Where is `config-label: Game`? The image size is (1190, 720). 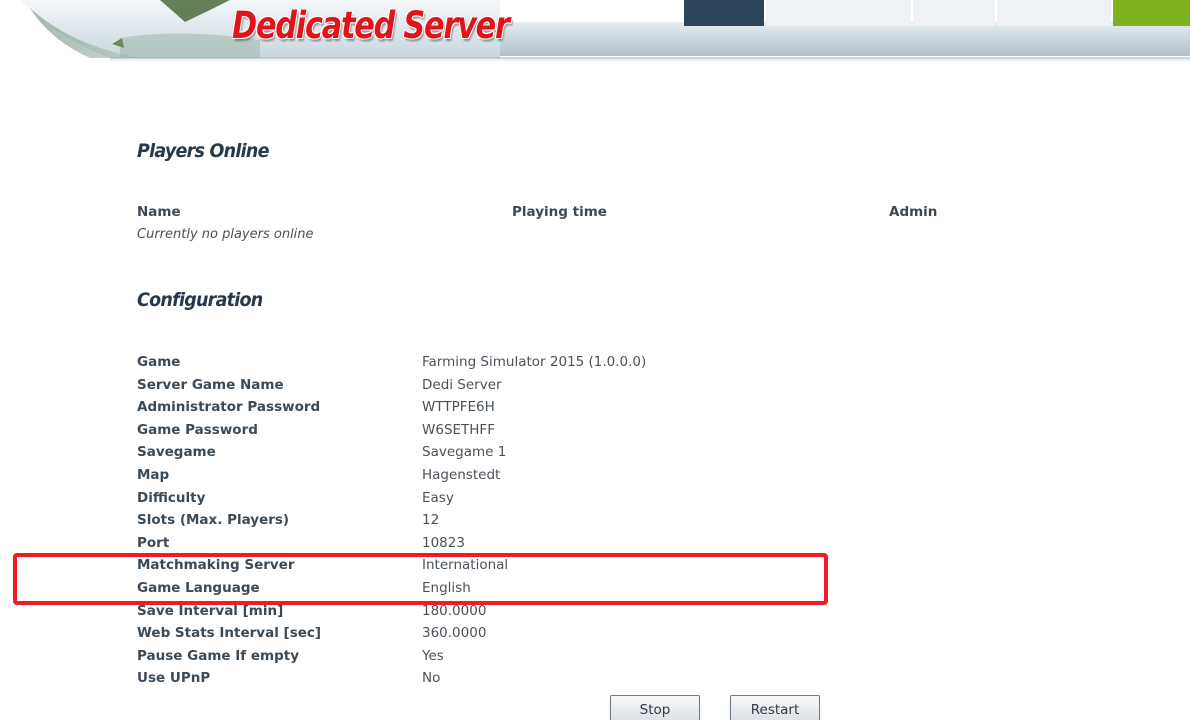
config-label: Game is located at coordinates (159, 362).